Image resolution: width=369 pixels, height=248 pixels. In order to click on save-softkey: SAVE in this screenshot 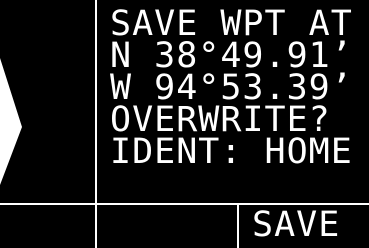, I will do `click(296, 225)`.